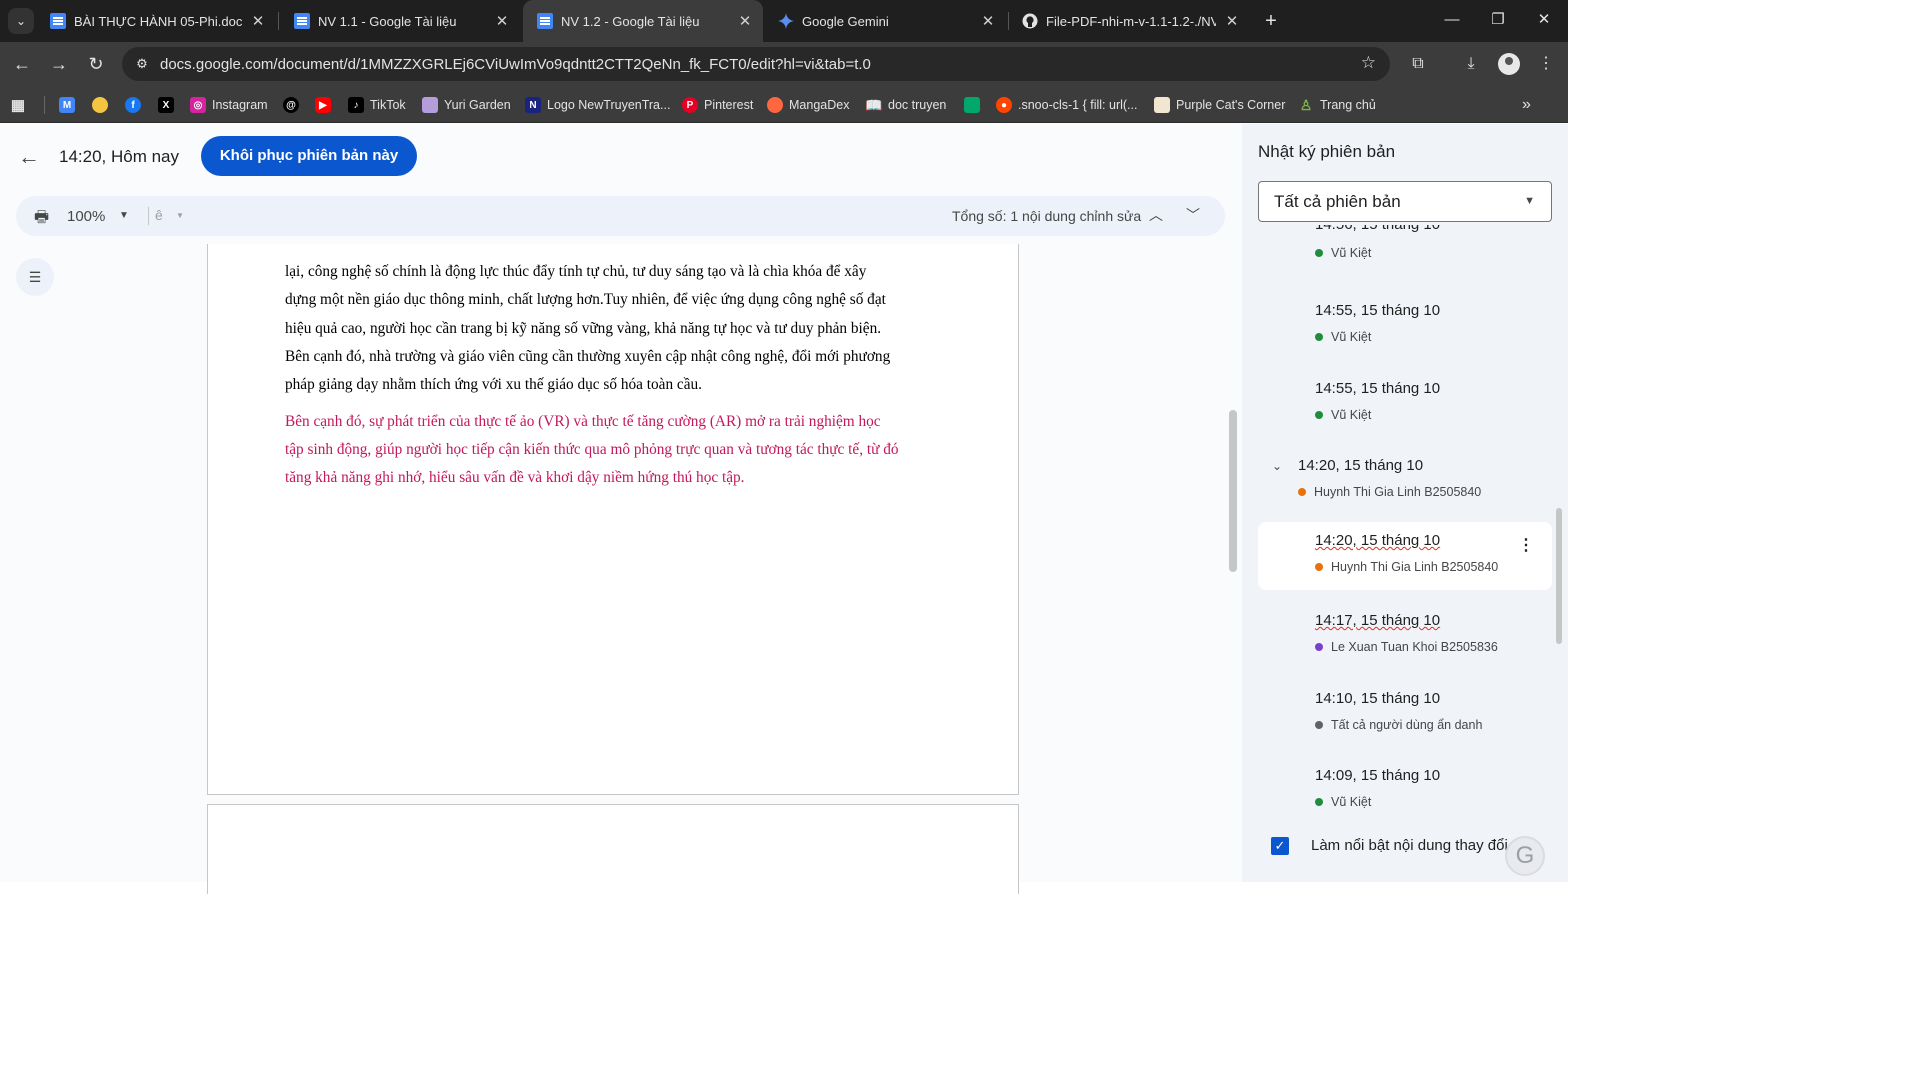 Image resolution: width=1920 pixels, height=1080 pixels. I want to click on tab-search-chevron-icon: ⌄, so click(21, 21).